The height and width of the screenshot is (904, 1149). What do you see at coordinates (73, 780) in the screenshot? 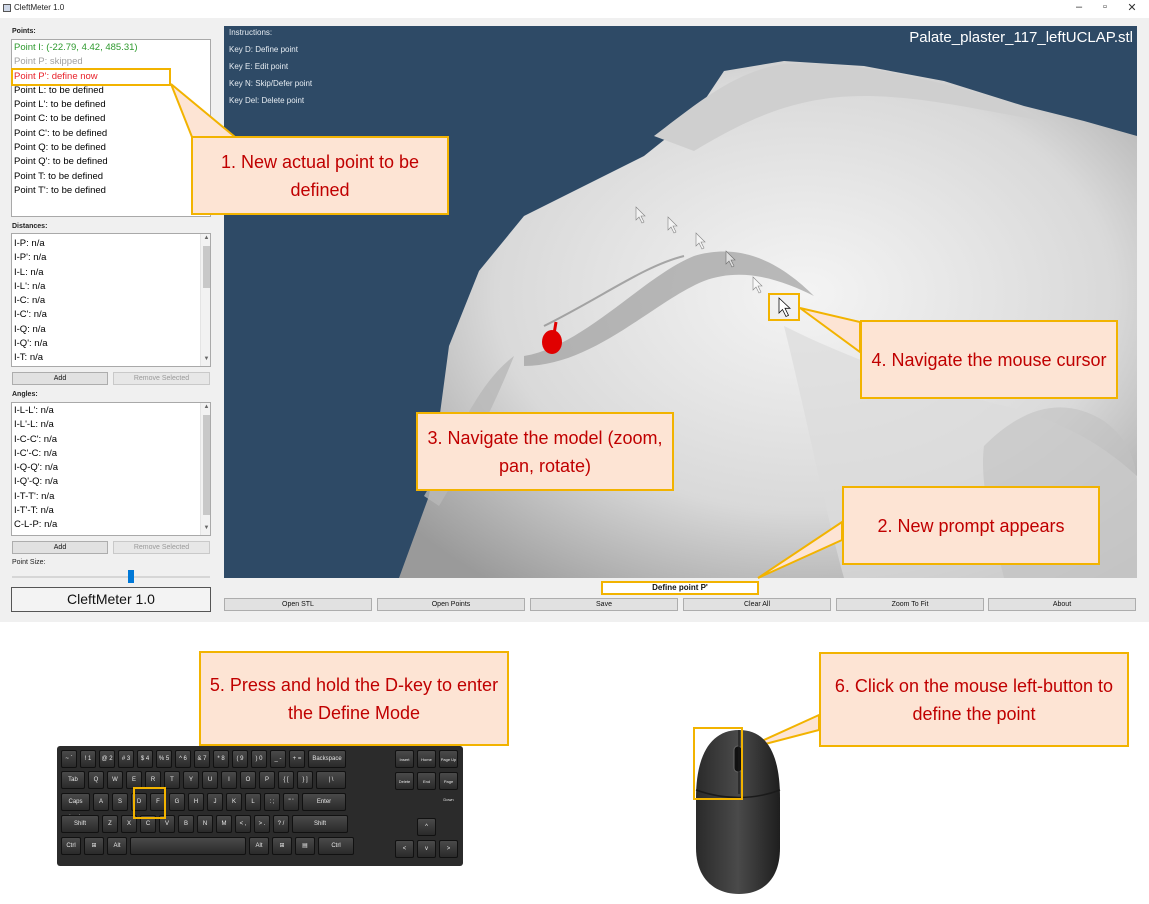
I see `key: Tab` at bounding box center [73, 780].